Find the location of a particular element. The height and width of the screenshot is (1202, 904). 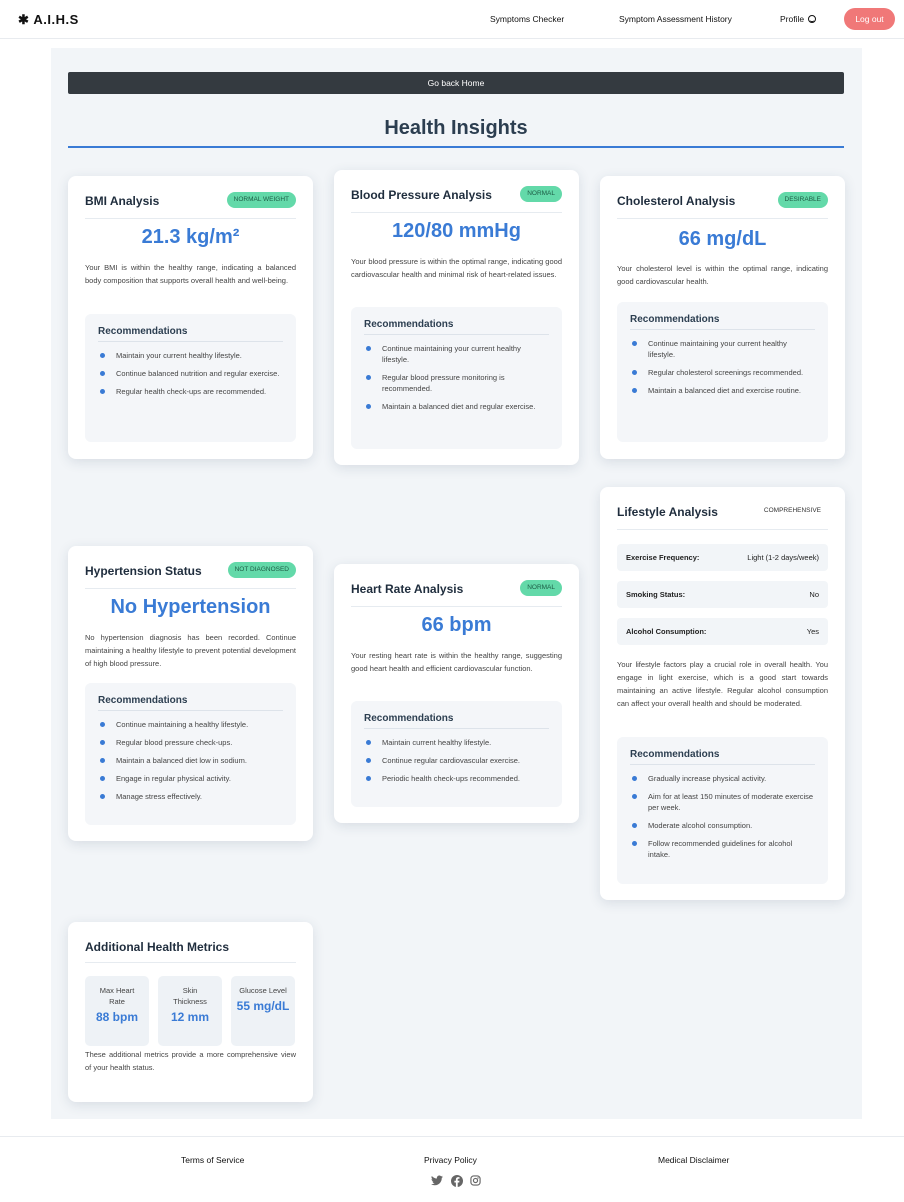

instagram-icon is located at coordinates (475, 1181).